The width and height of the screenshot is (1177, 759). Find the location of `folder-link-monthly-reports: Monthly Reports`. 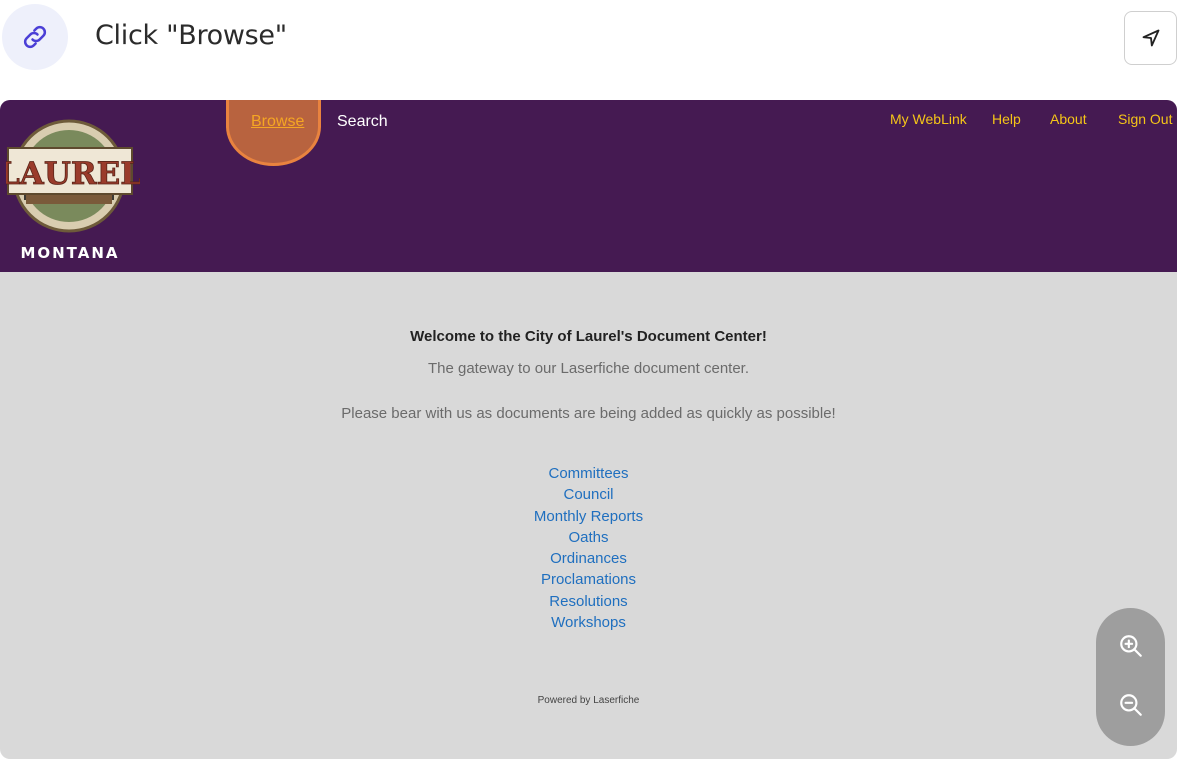

folder-link-monthly-reports: Monthly Reports is located at coordinates (588, 516).